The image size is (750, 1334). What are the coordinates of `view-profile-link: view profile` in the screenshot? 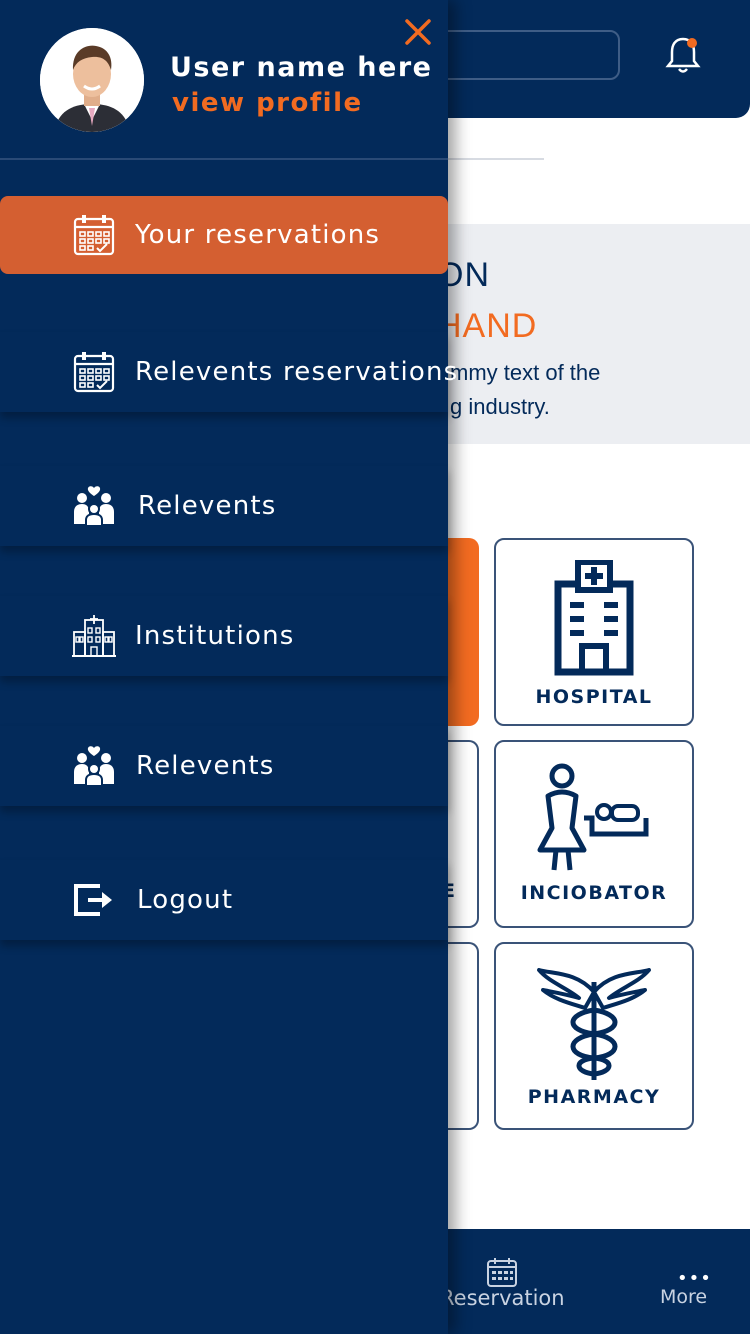 It's located at (267, 103).